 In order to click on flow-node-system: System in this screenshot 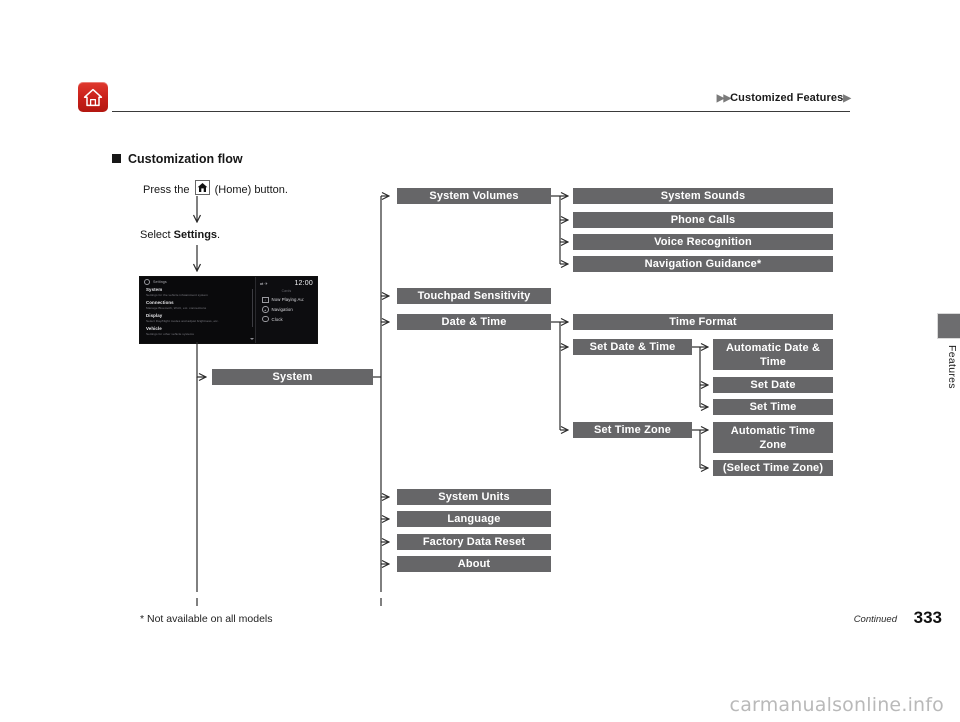, I will do `click(292, 377)`.